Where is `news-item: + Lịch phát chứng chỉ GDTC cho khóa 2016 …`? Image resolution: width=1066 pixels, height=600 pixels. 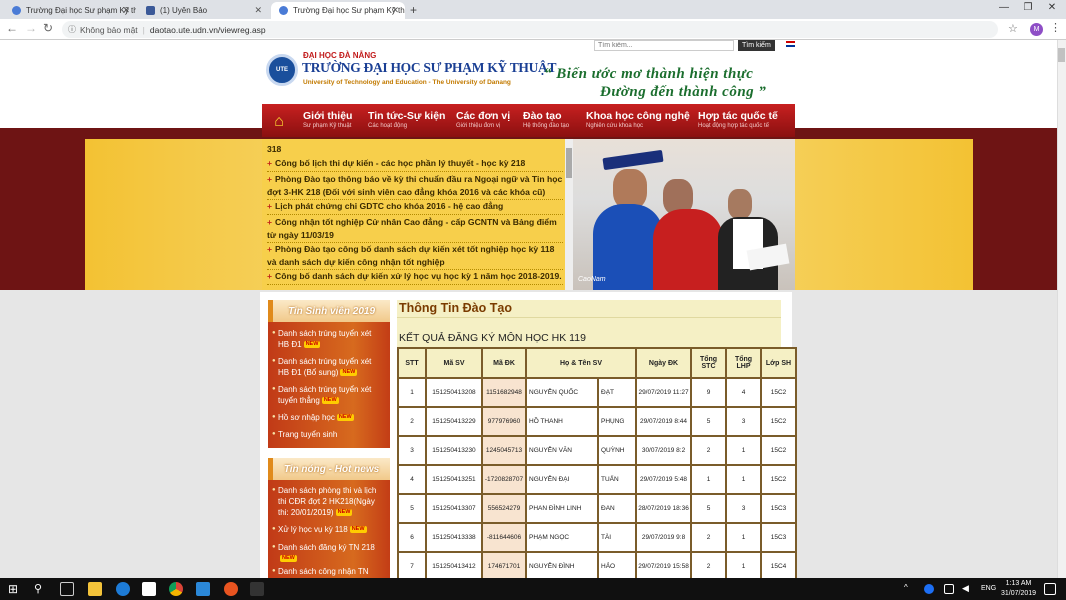 news-item: + Lịch phát chứng chỉ GDTC cho khóa 2016 … is located at coordinates (415, 207).